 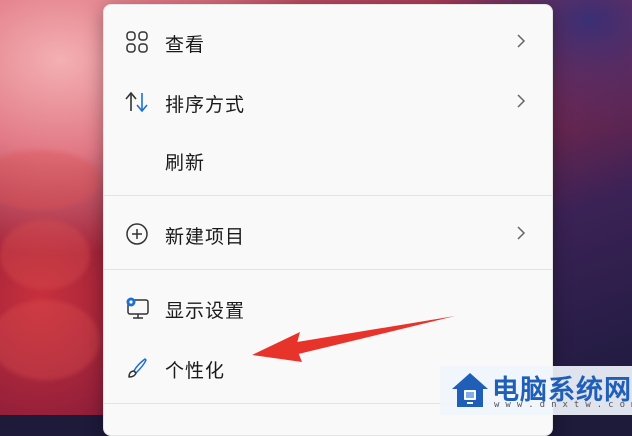 What do you see at coordinates (185, 45) in the screenshot?
I see `menu-item-label: 查看` at bounding box center [185, 45].